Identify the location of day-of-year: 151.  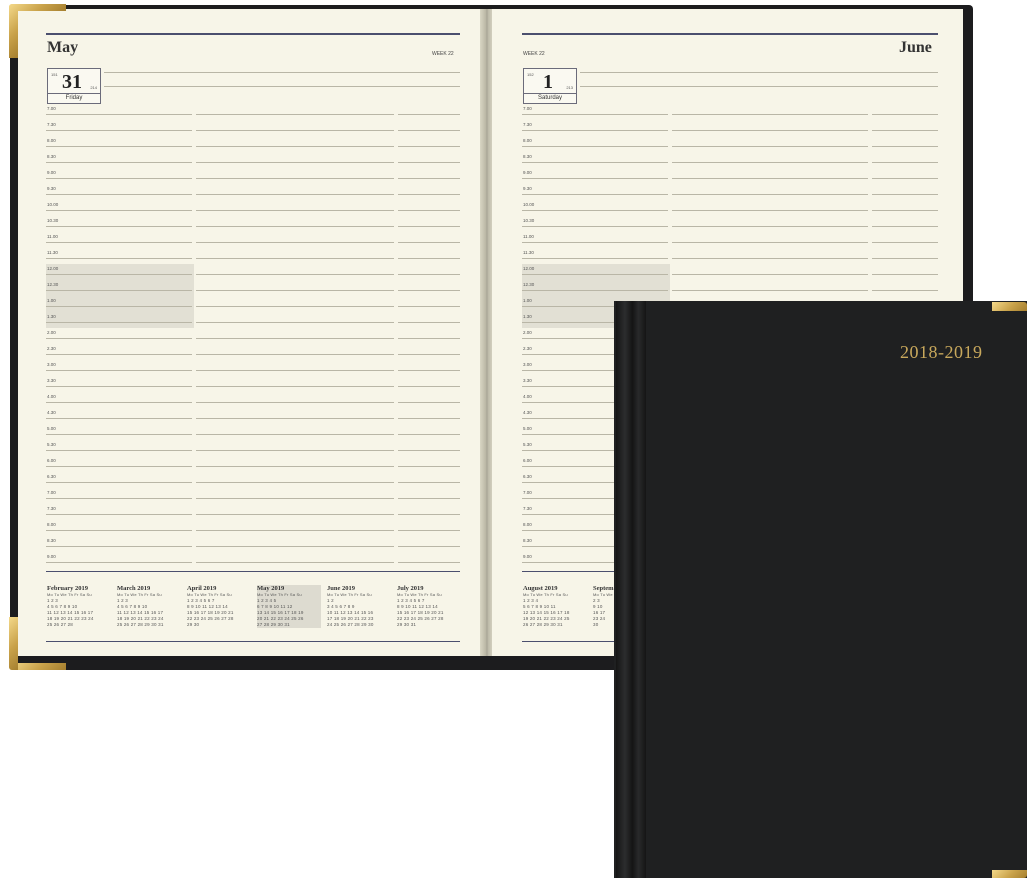
(54, 74).